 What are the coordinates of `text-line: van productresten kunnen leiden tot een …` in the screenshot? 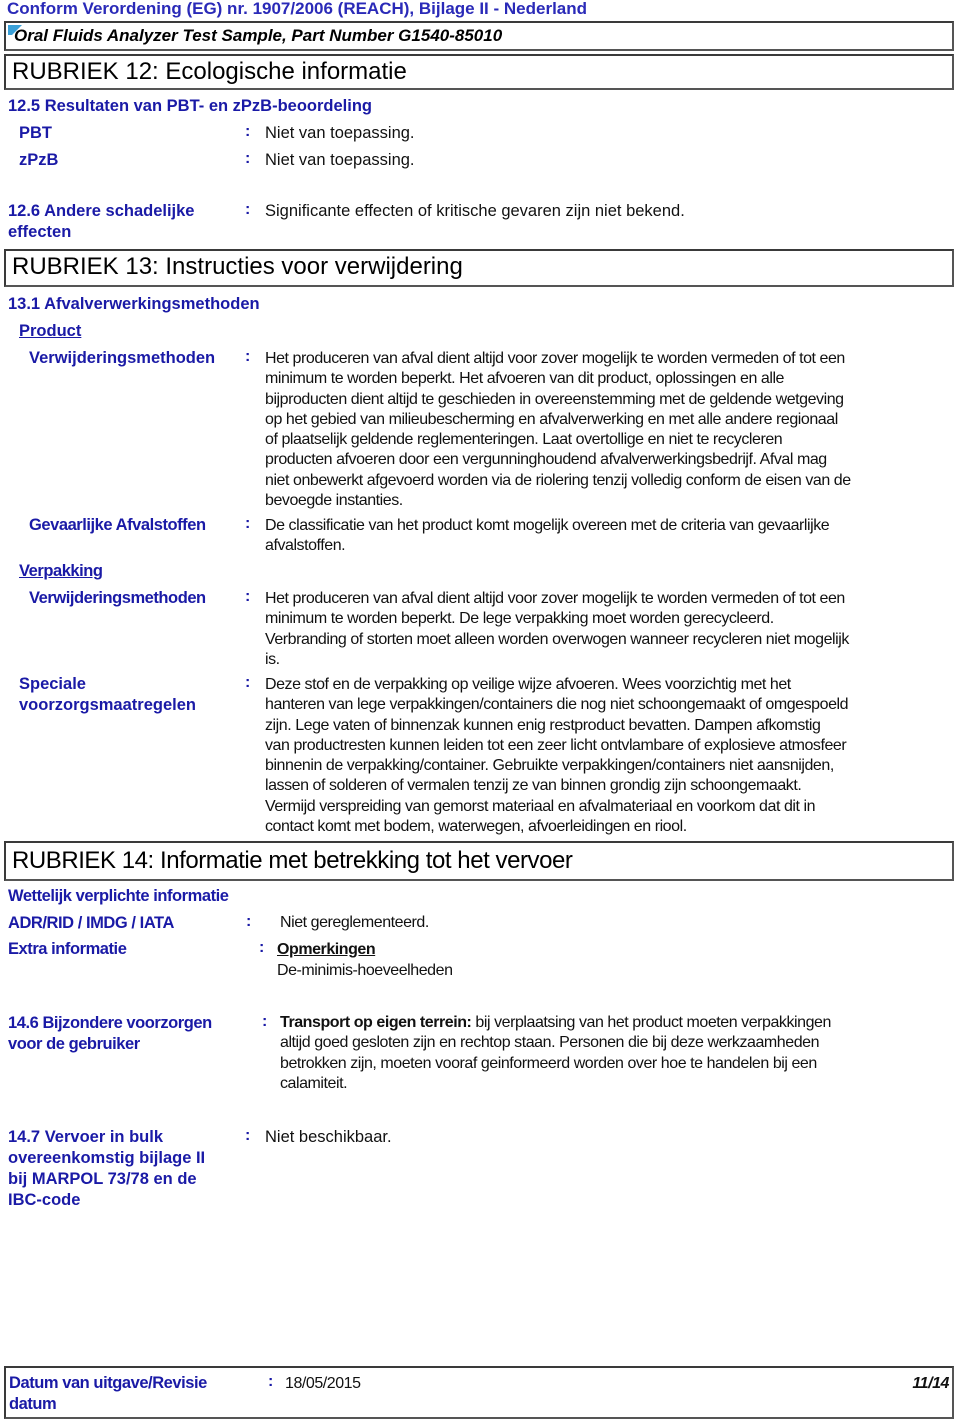 It's located at (556, 745).